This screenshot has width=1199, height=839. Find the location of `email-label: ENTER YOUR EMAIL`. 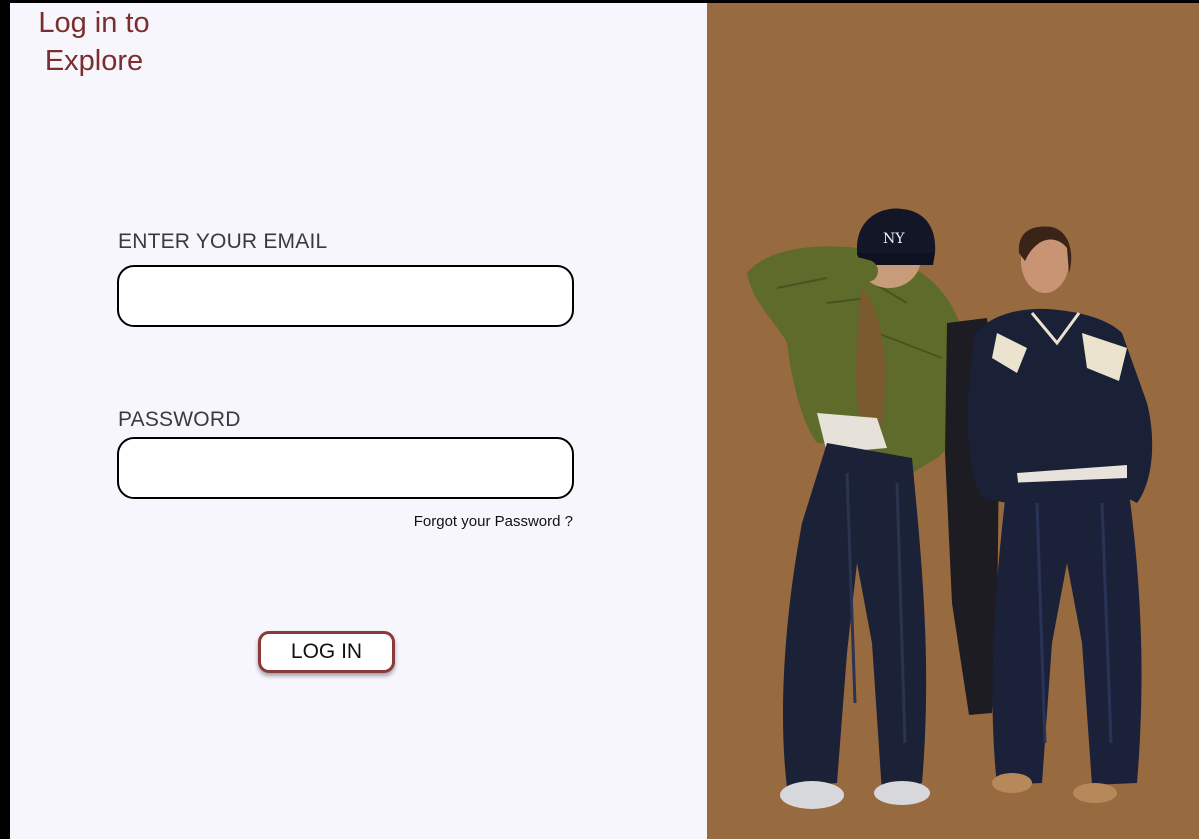

email-label: ENTER YOUR EMAIL is located at coordinates (223, 241).